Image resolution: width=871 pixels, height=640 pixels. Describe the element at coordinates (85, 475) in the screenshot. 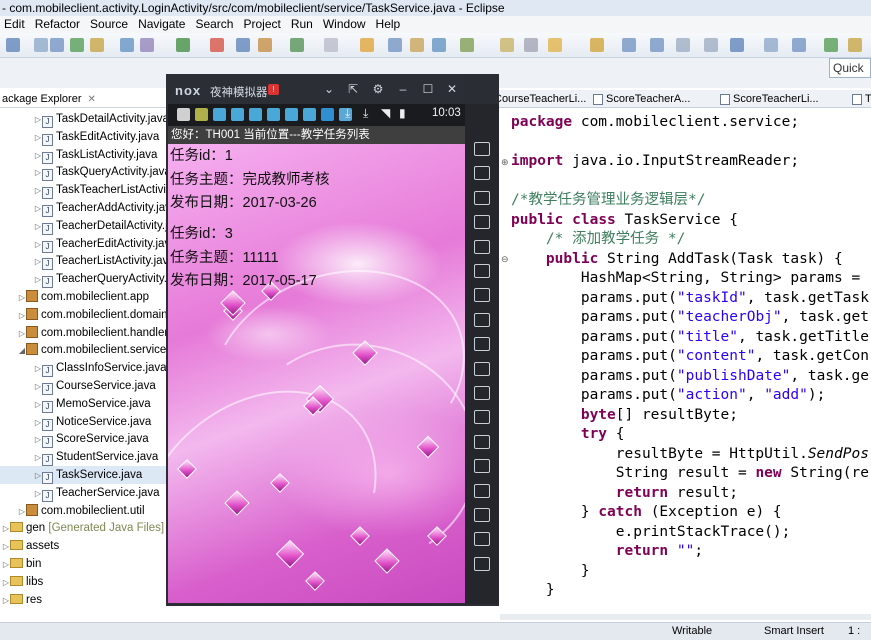

I see `tree-row: ▷ J TaskService.java` at that location.